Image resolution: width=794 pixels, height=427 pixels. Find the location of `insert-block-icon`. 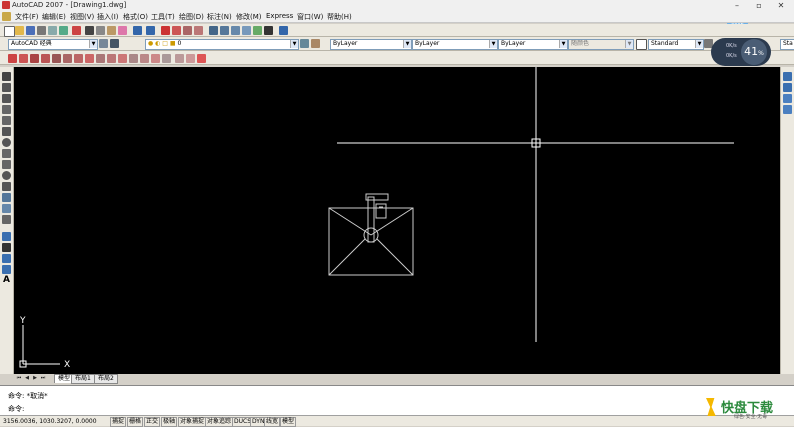

insert-block-icon is located at coordinates (6, 197).